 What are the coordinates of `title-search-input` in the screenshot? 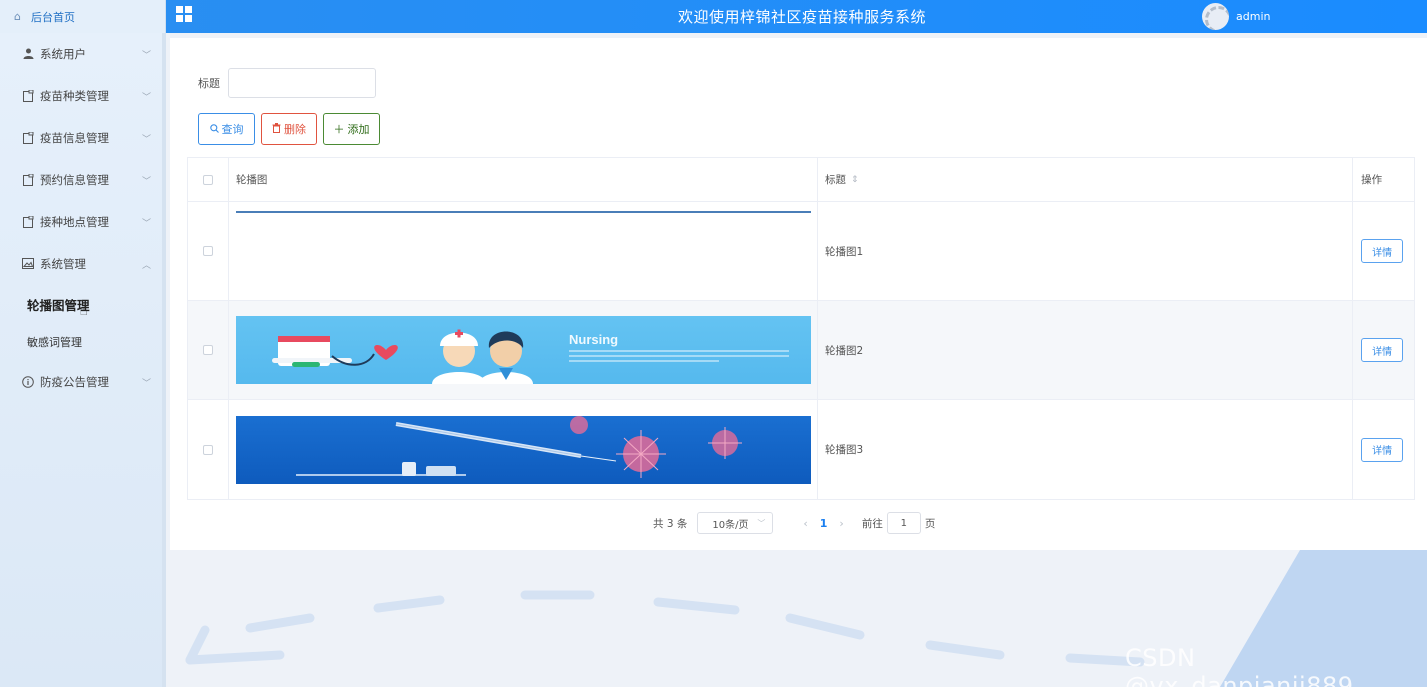 It's located at (302, 83).